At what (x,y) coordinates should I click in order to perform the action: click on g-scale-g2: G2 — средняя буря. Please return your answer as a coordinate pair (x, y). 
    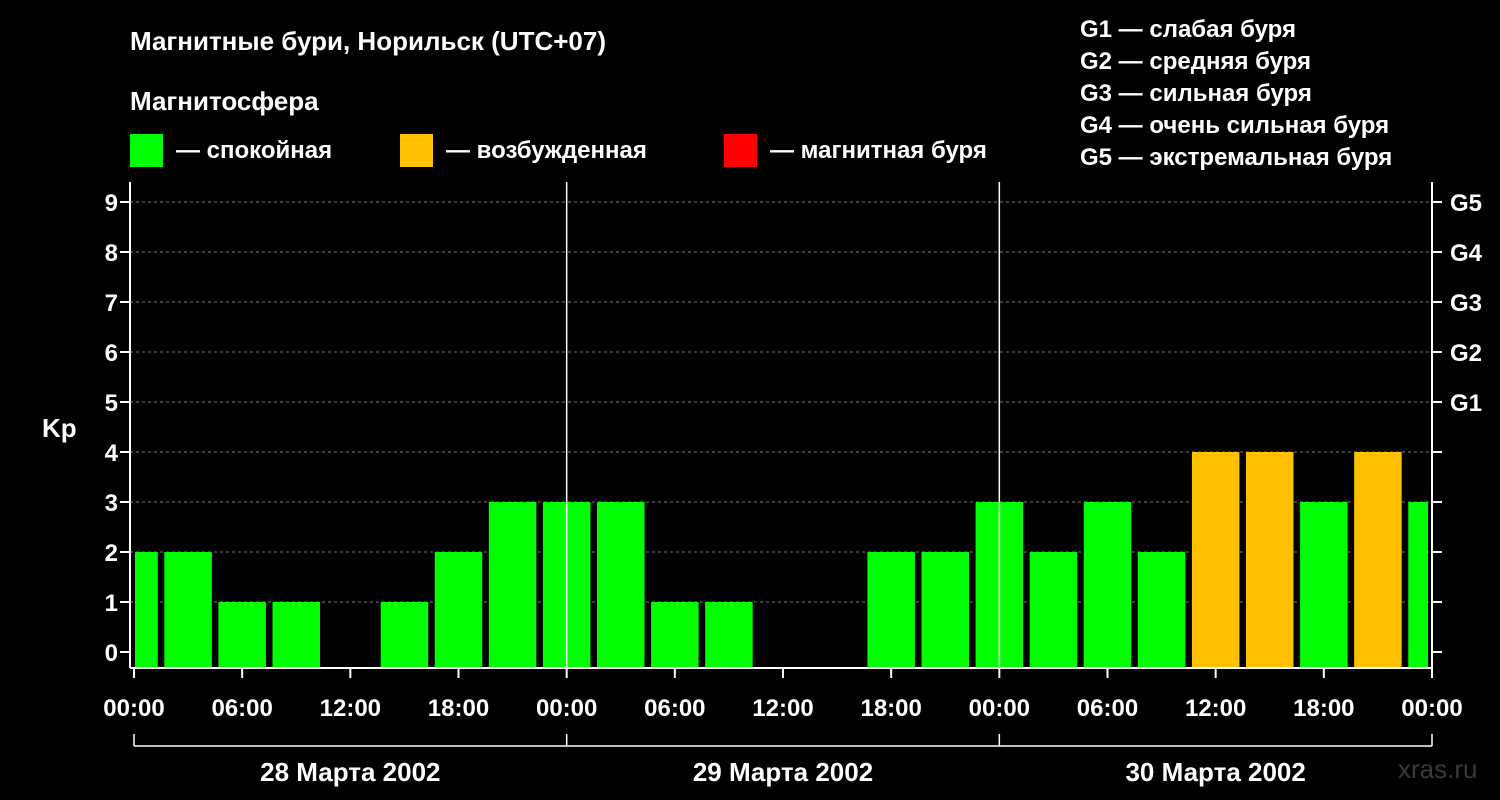
    Looking at the image, I should click on (1195, 61).